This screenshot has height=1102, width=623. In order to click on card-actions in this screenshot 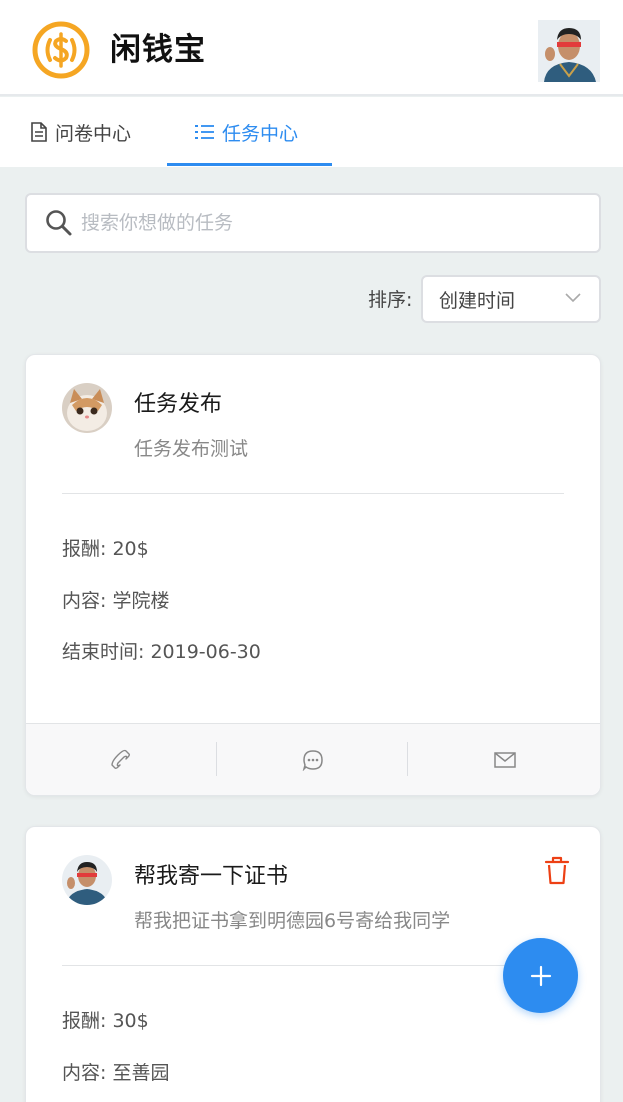, I will do `click(313, 759)`.